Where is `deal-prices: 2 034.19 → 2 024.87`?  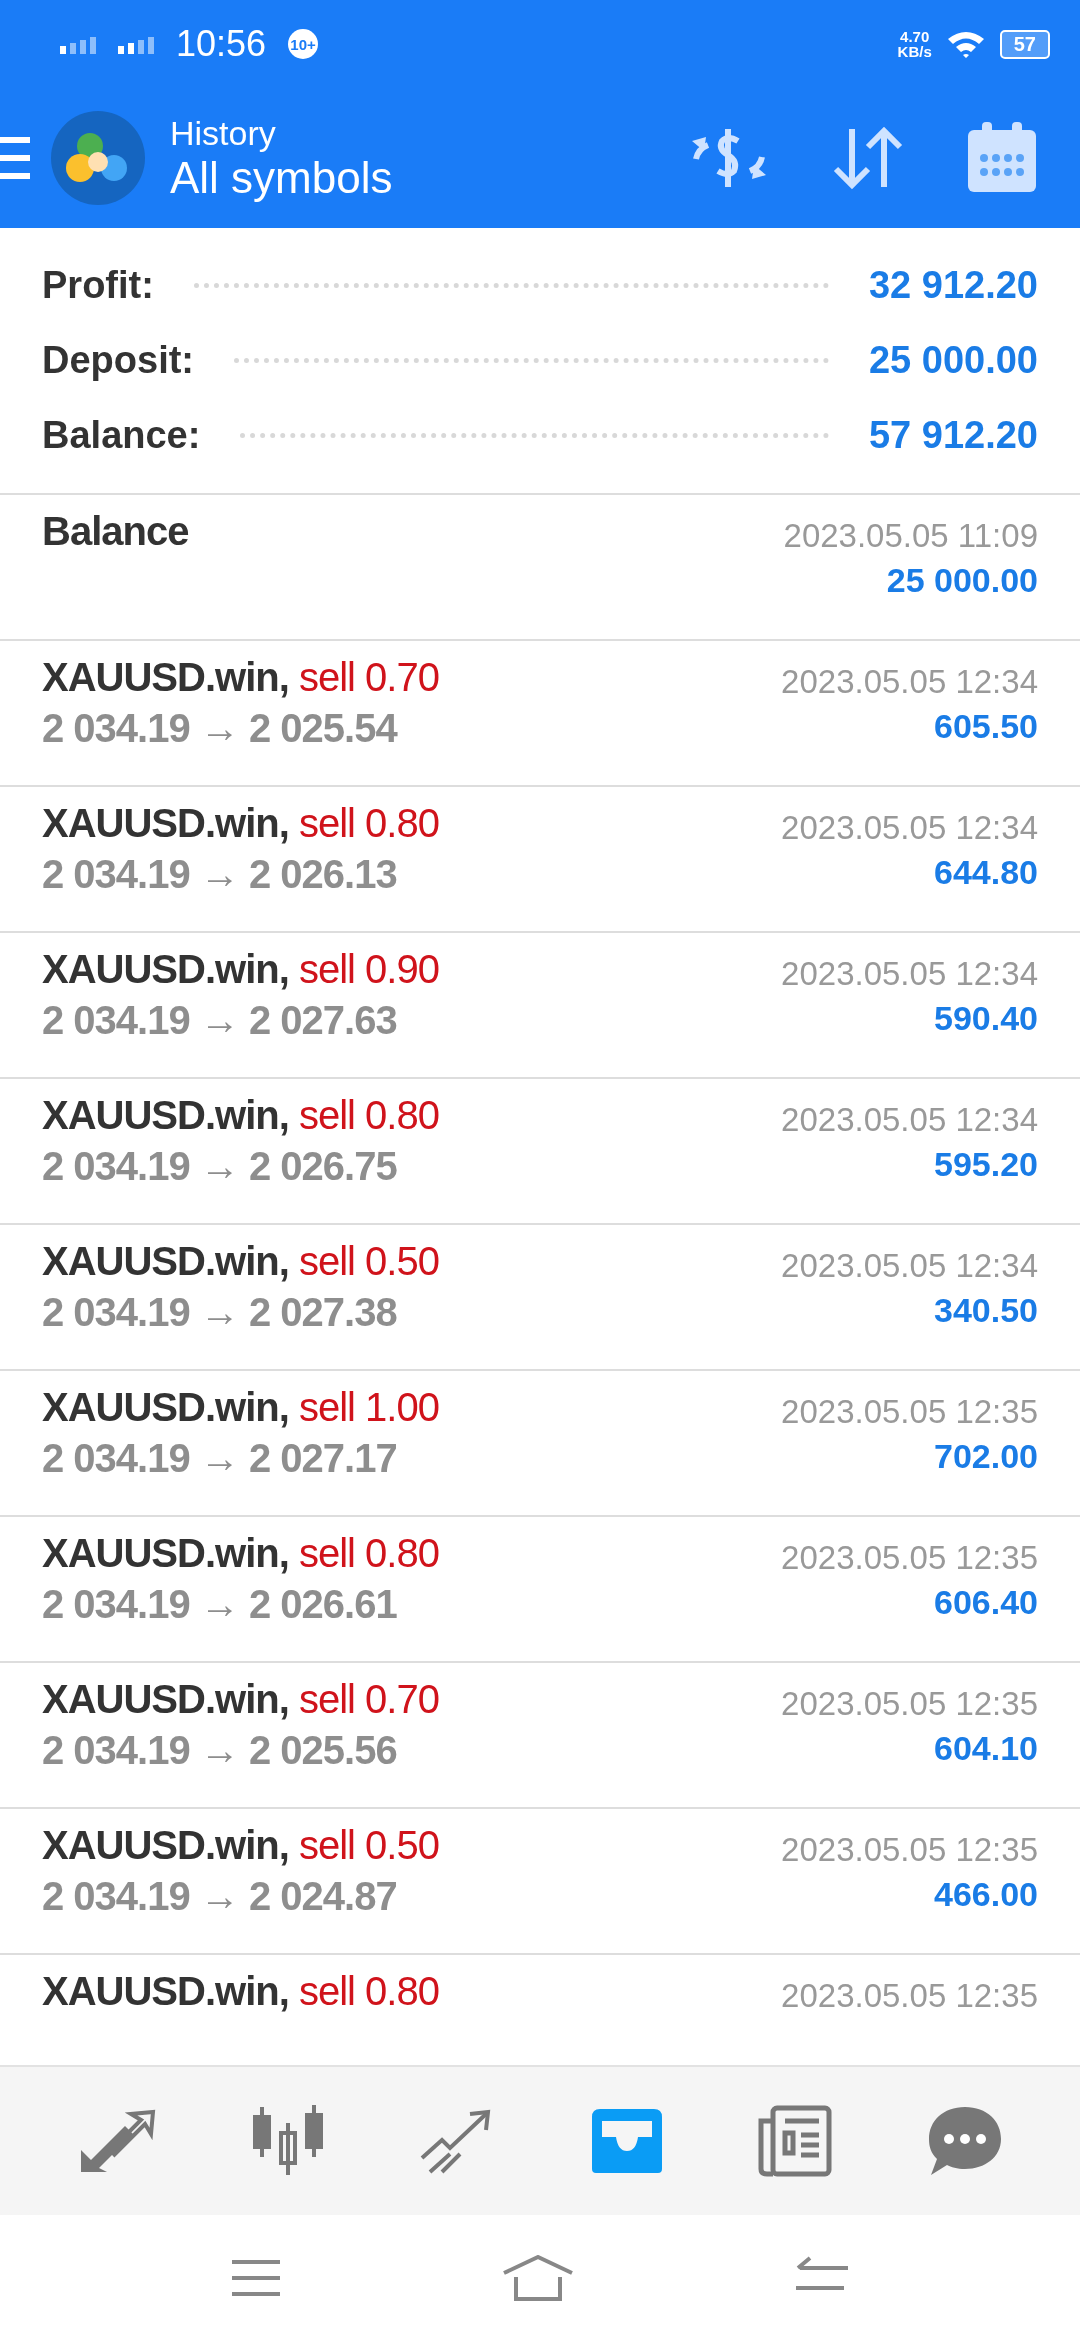 deal-prices: 2 034.19 → 2 024.87 is located at coordinates (220, 1896).